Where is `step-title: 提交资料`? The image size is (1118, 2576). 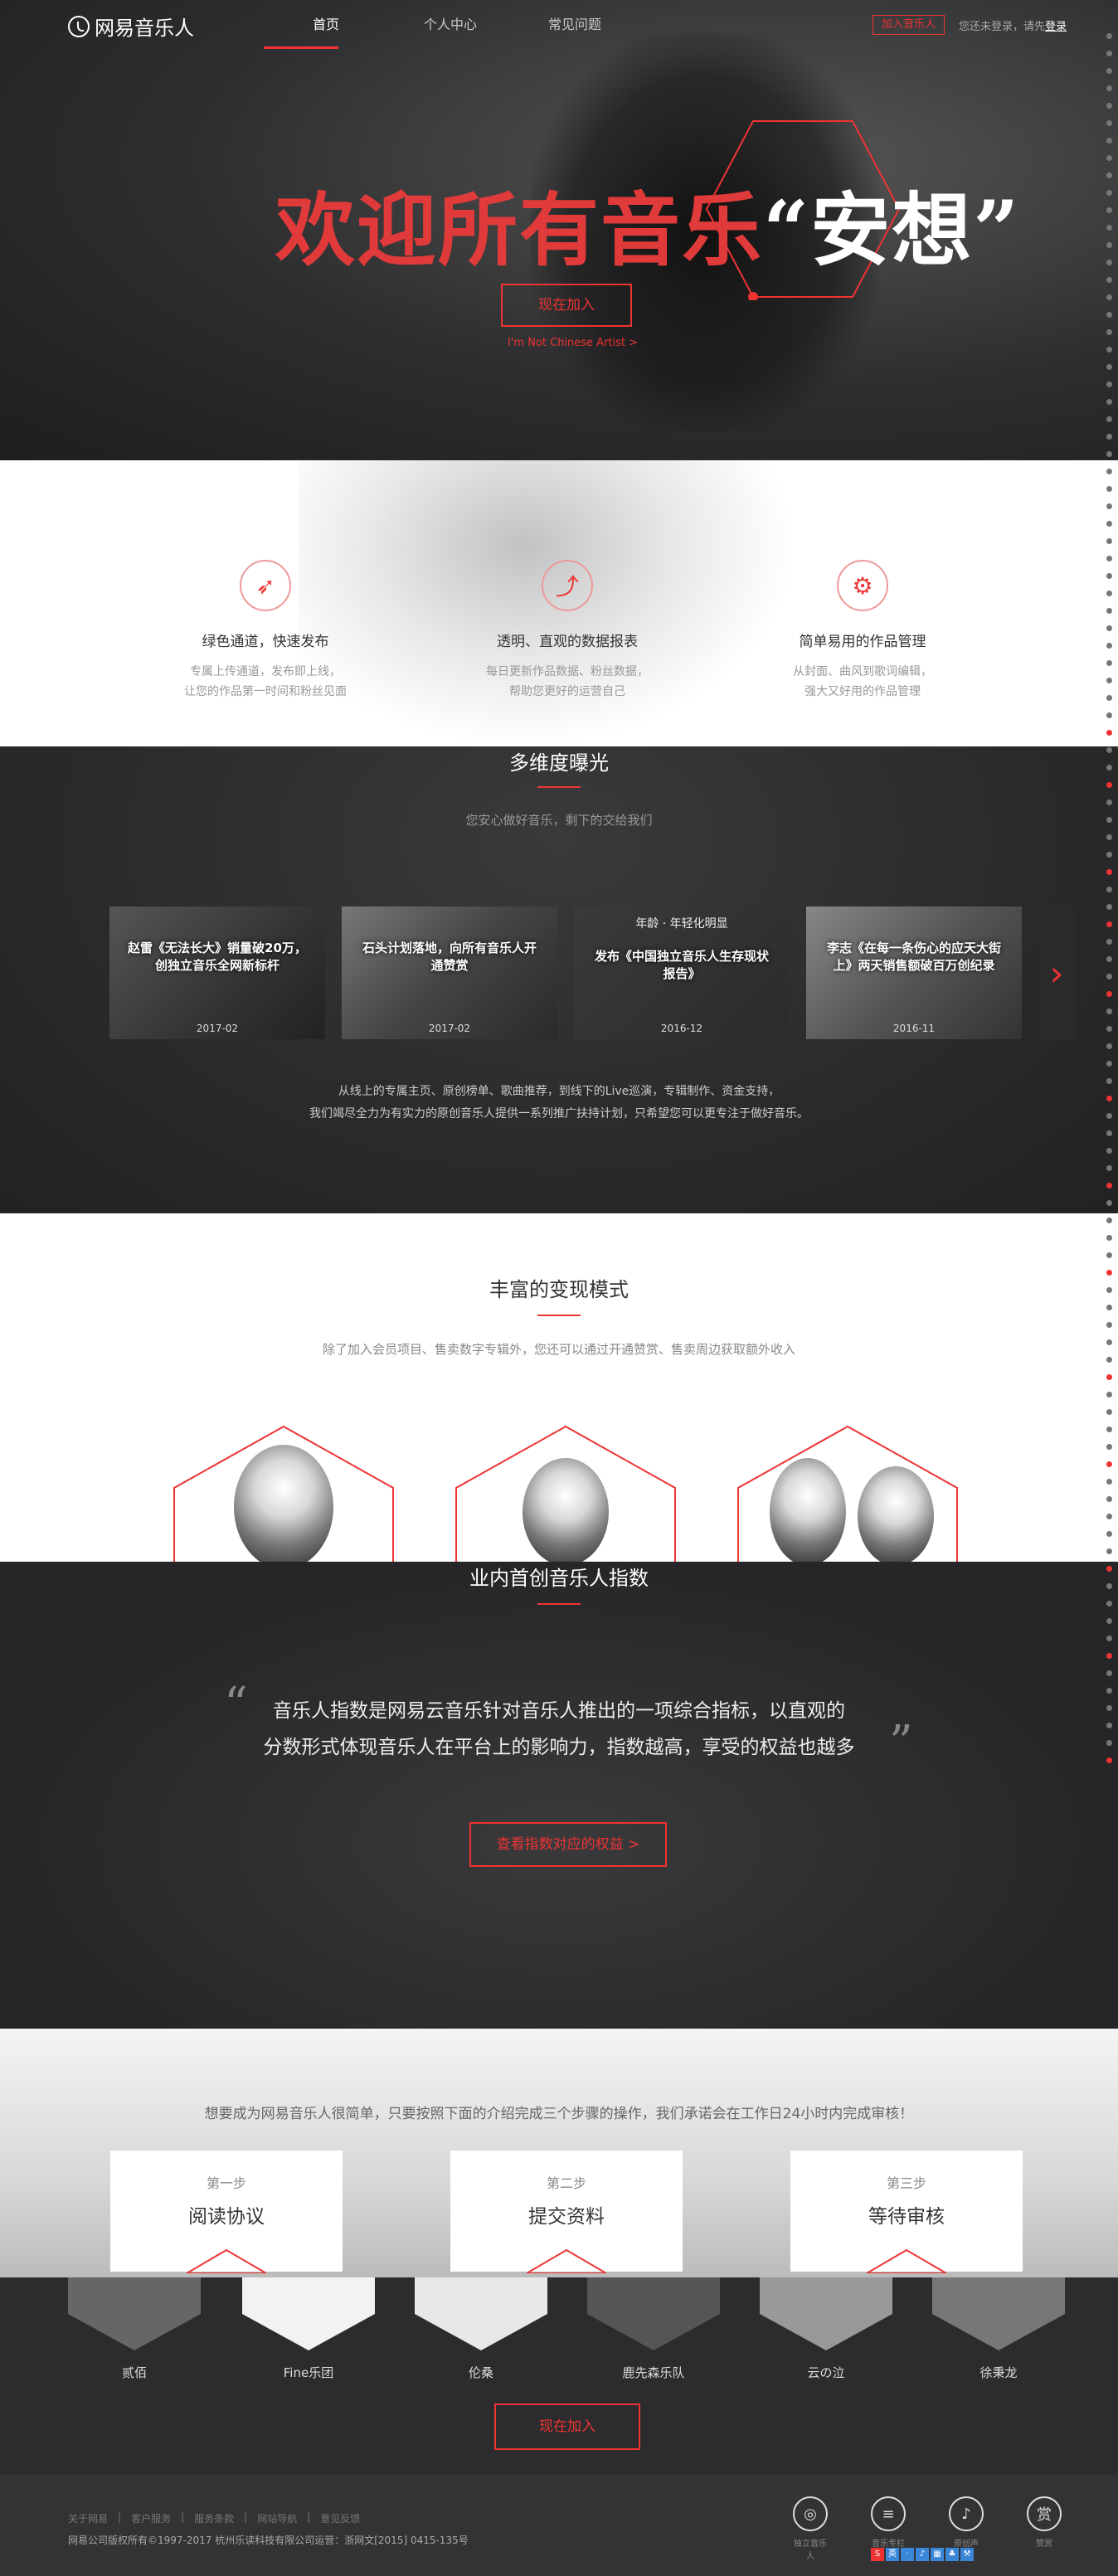 step-title: 提交资料 is located at coordinates (566, 2217).